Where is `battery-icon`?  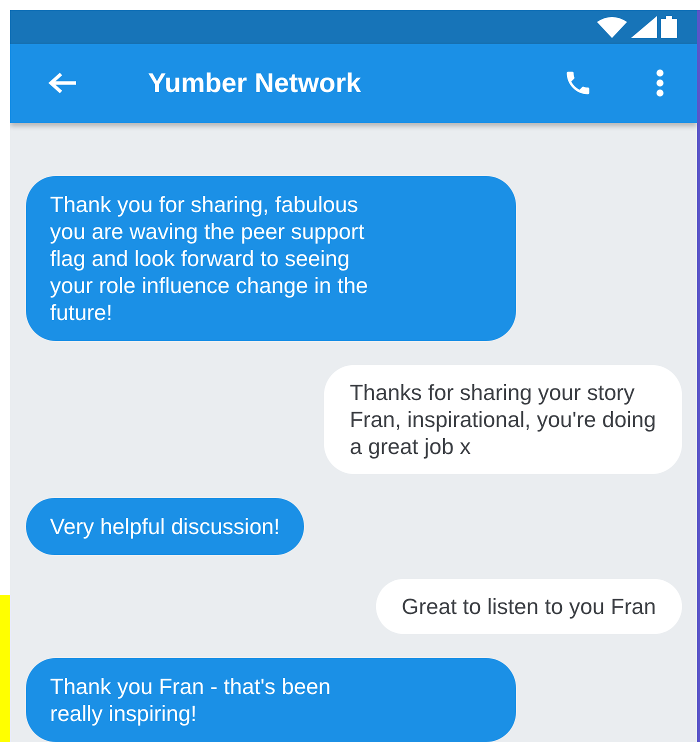 battery-icon is located at coordinates (669, 27).